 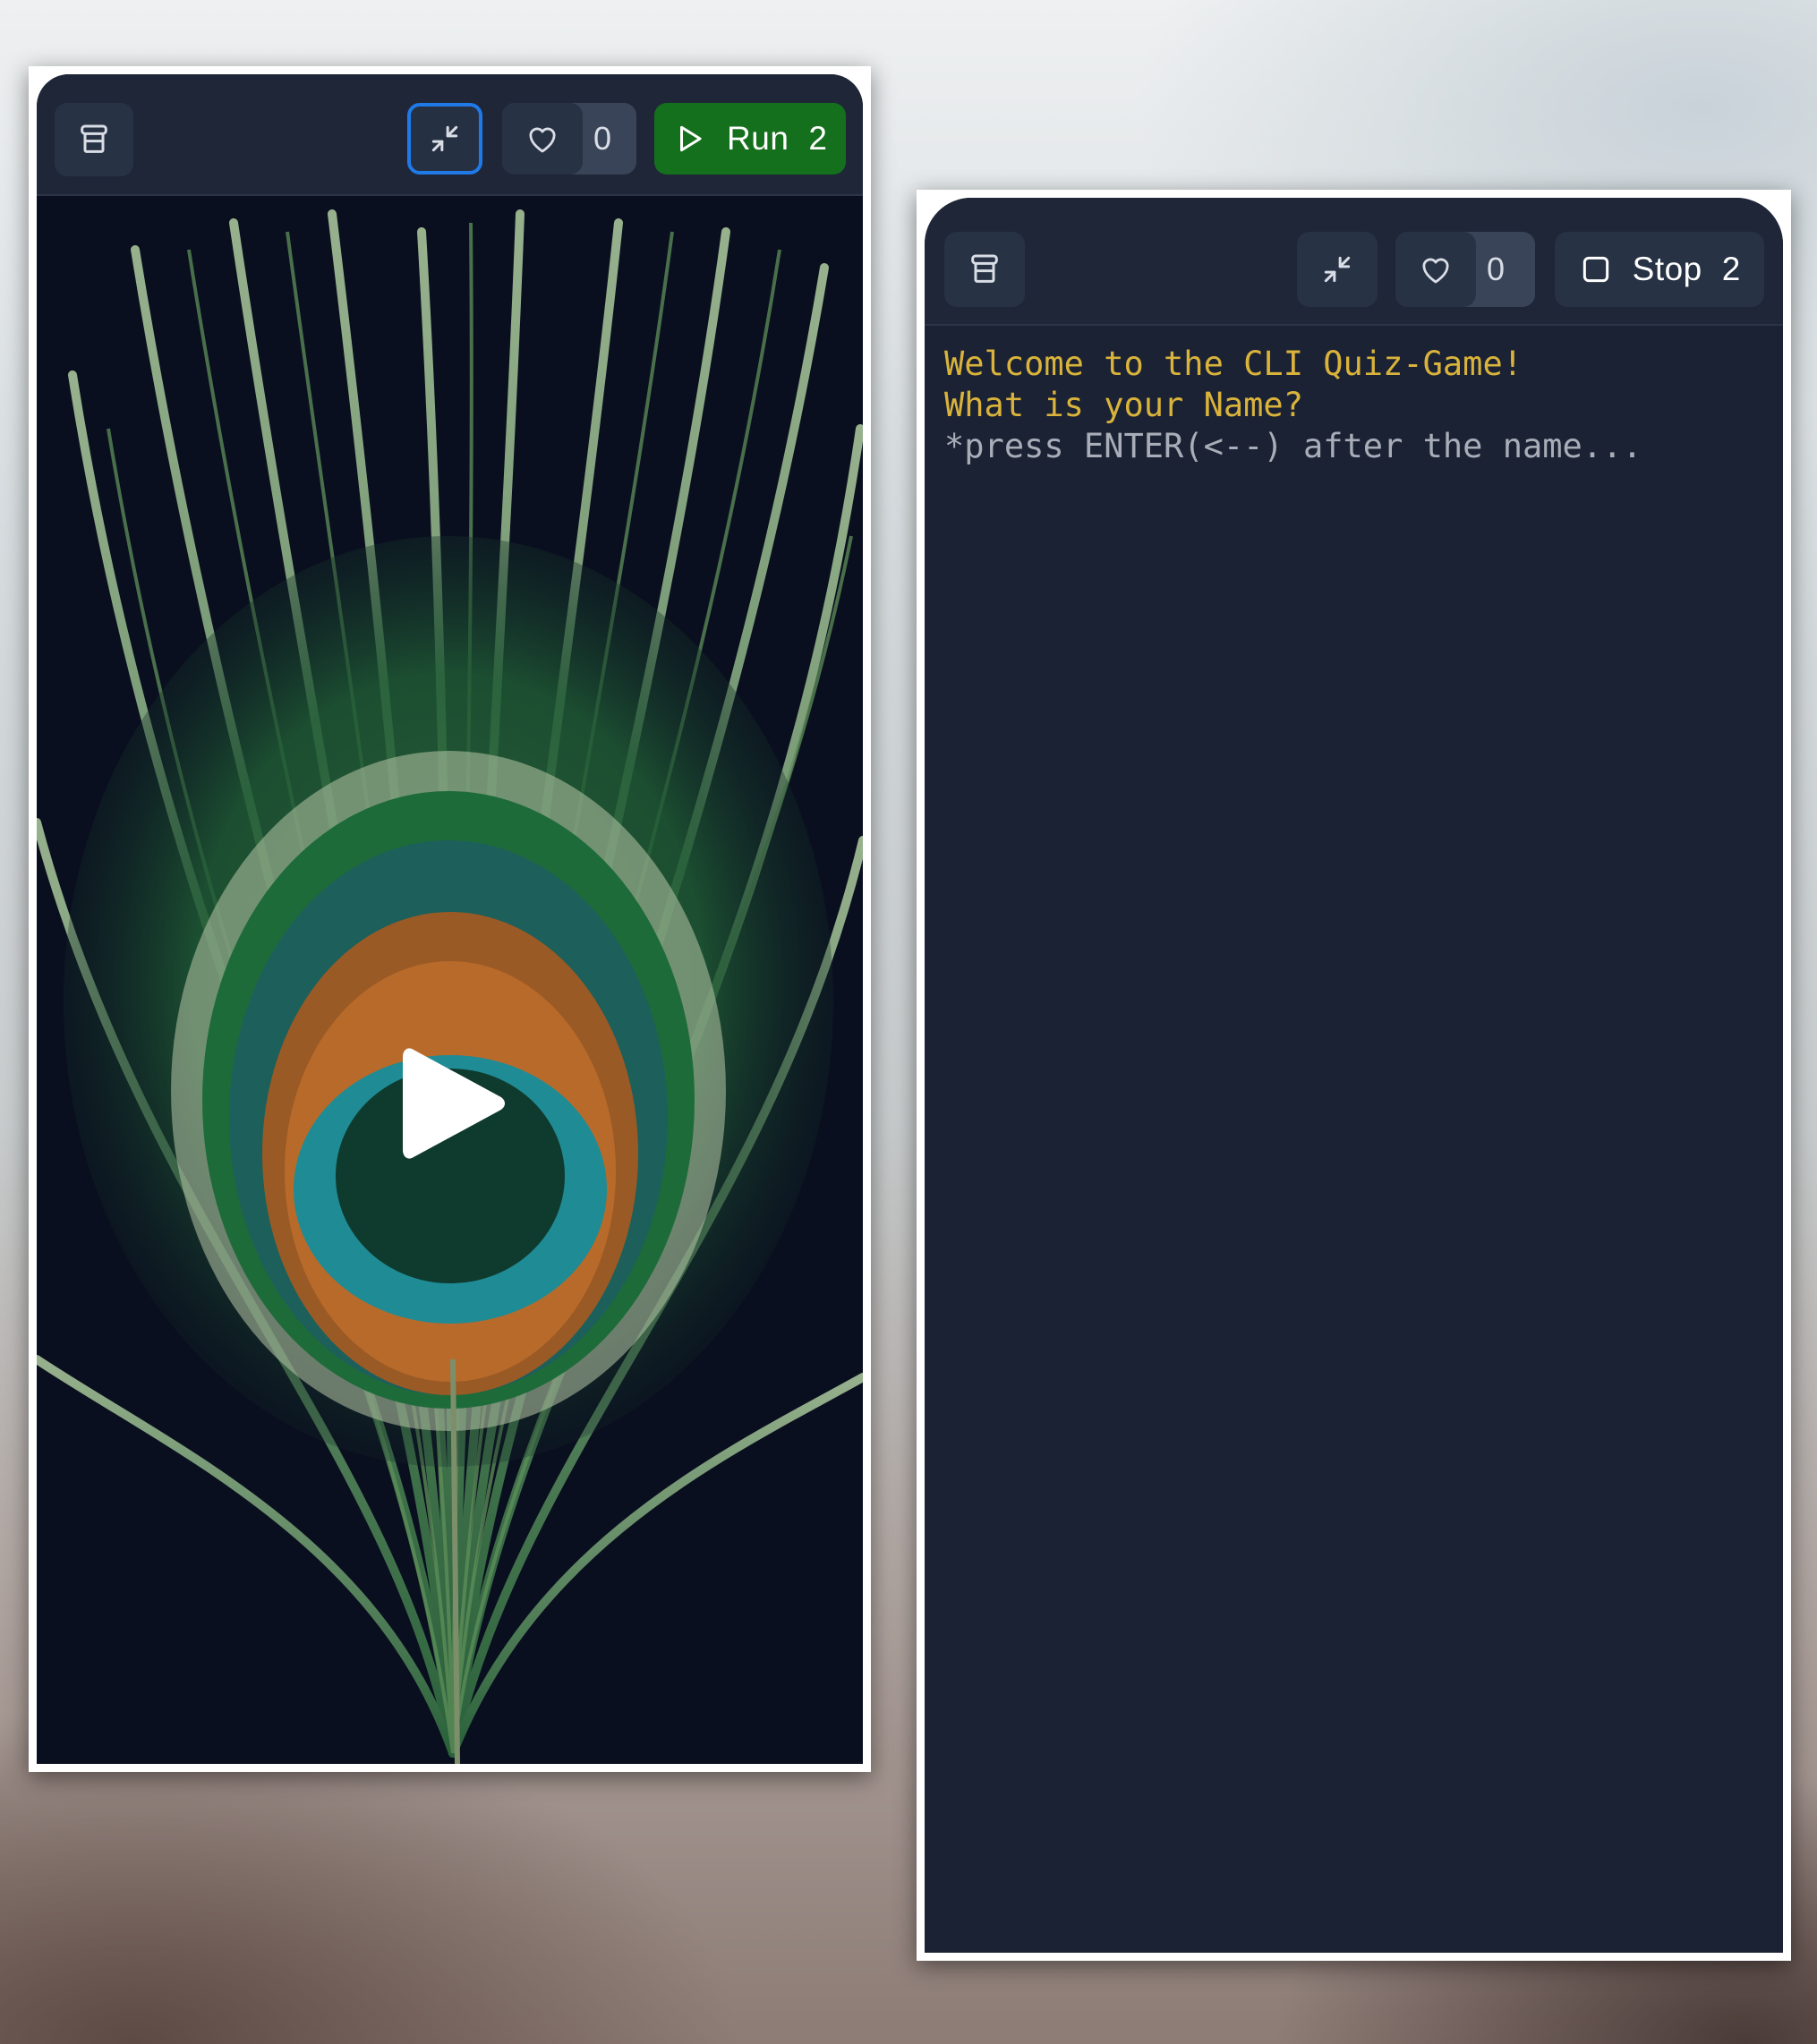 I want to click on run-button: Run 2, so click(x=750, y=139).